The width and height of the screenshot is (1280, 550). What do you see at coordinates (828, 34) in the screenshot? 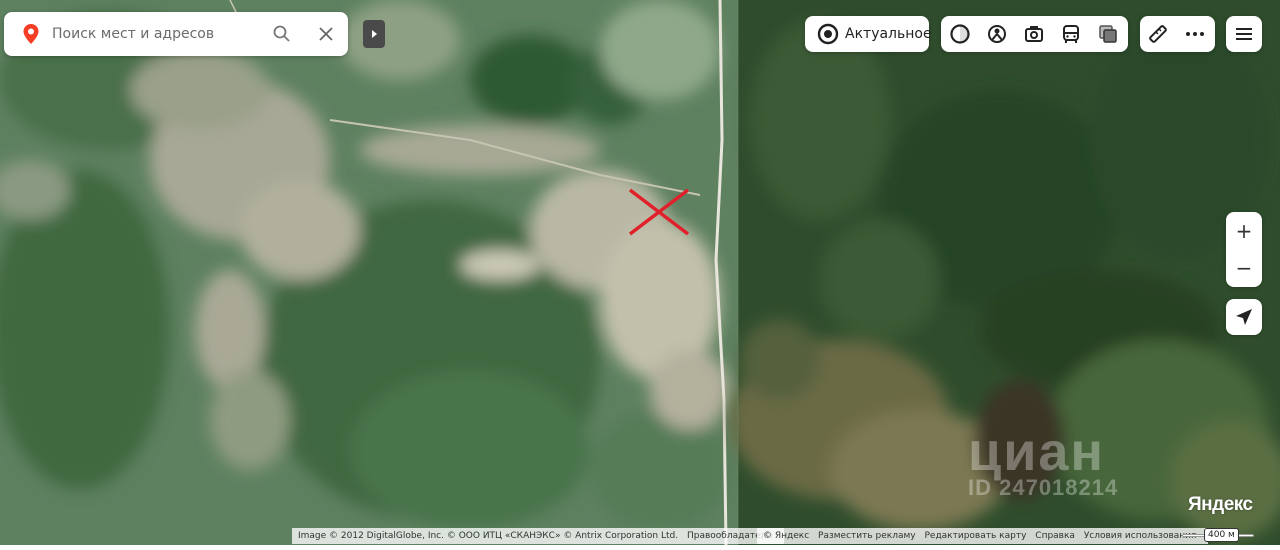
I see `target-icon` at bounding box center [828, 34].